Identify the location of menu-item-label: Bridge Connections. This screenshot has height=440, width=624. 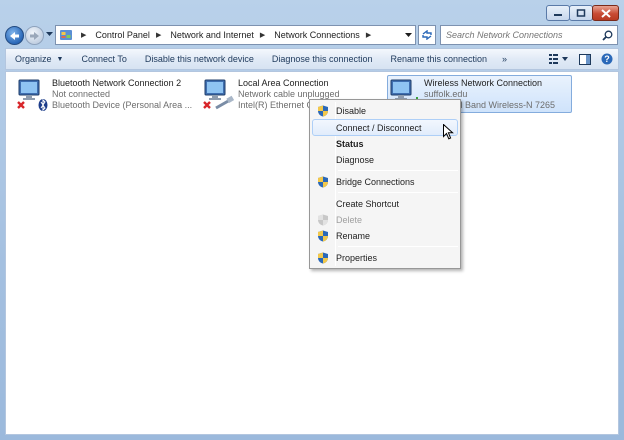
(375, 182).